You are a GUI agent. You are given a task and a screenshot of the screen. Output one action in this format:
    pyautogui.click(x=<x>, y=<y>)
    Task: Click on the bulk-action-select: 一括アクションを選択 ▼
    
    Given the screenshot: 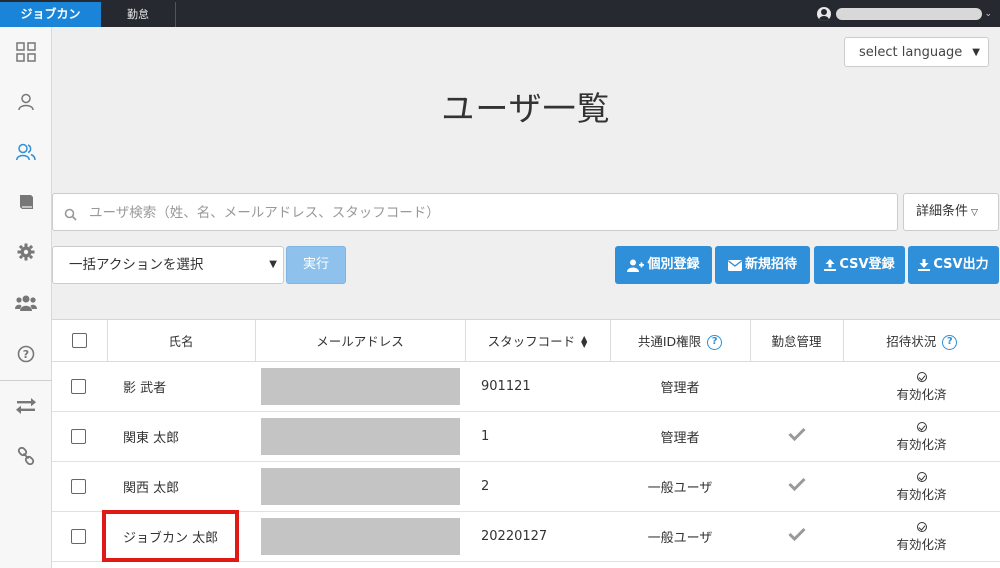 What is the action you would take?
    pyautogui.click(x=168, y=265)
    